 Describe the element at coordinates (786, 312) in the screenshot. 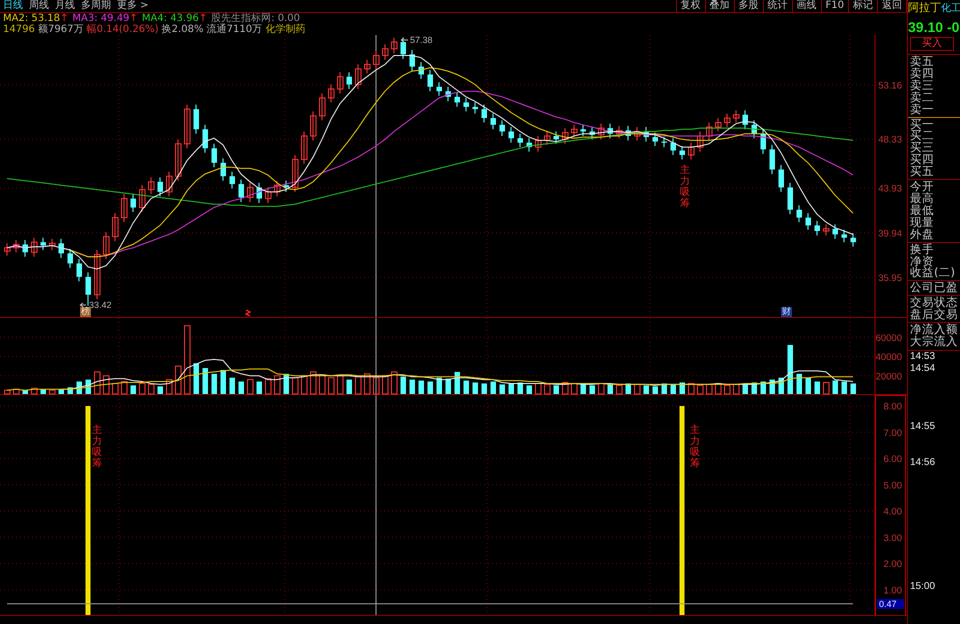

I see `event-marker: 财` at that location.